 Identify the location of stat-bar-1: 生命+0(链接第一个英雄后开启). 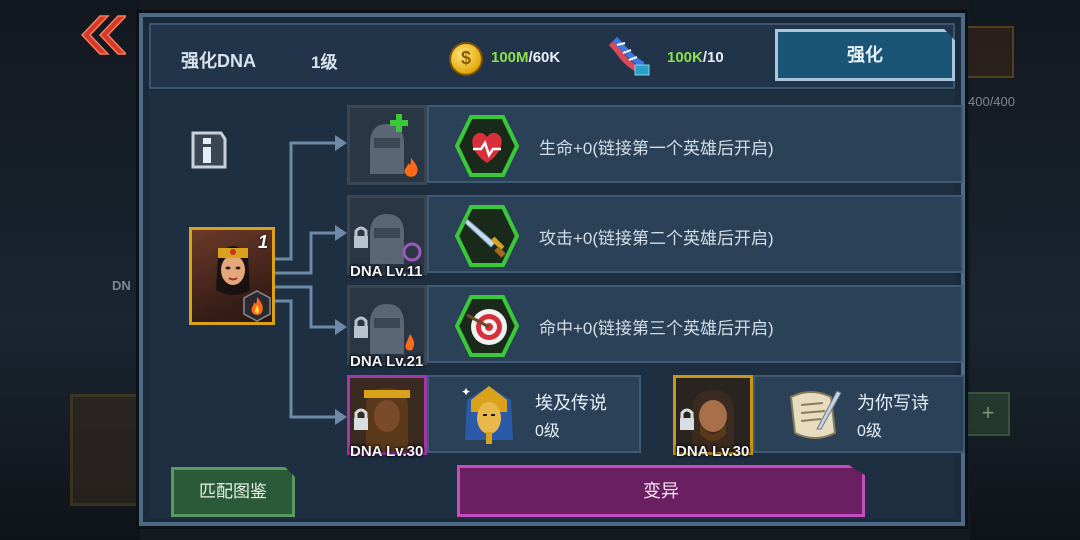
(695, 144).